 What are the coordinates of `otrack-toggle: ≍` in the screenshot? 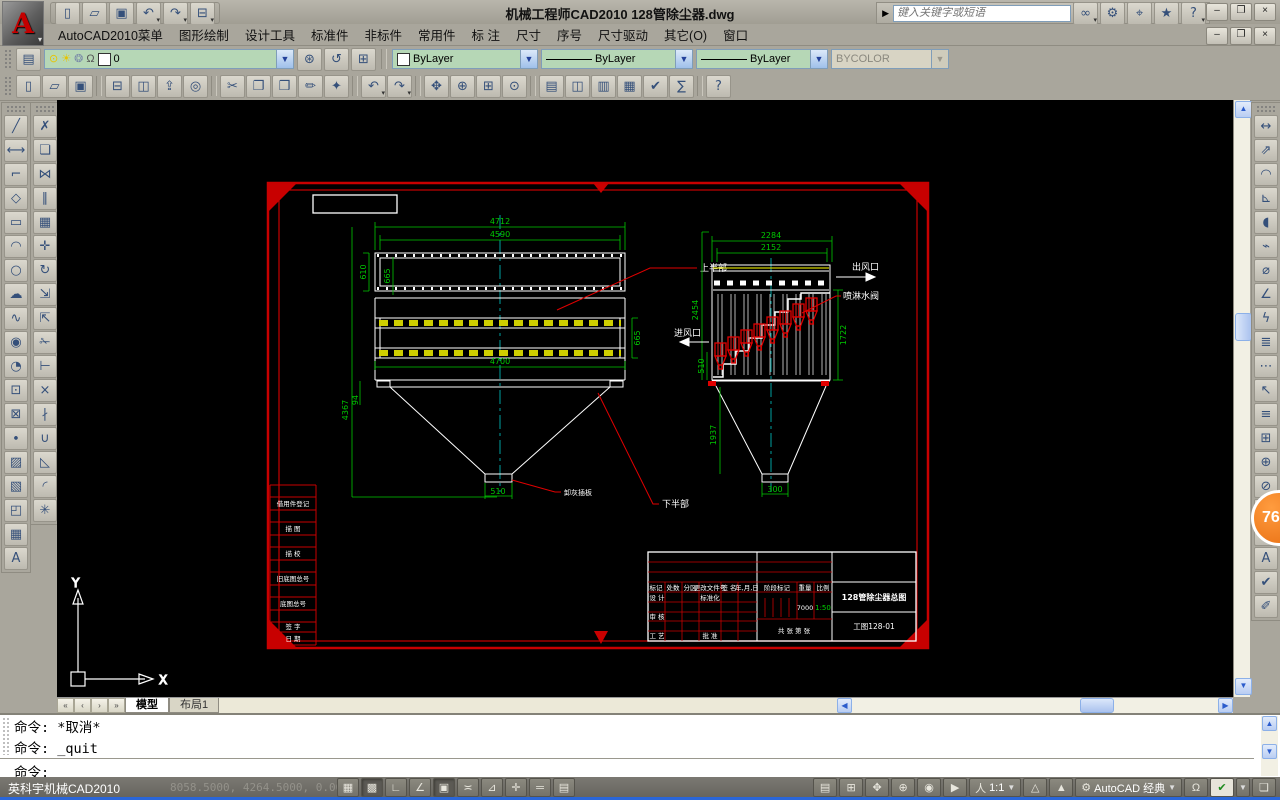 It's located at (468, 787).